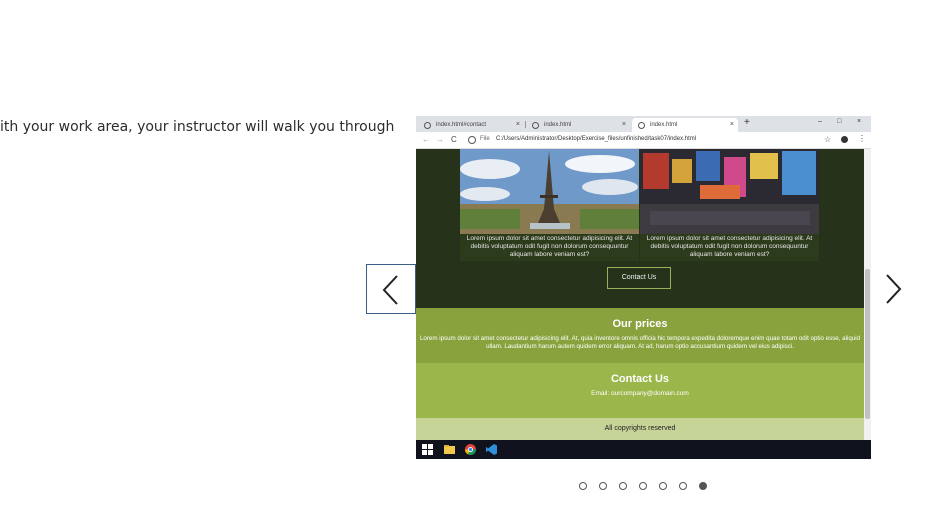 The width and height of the screenshot is (930, 515). I want to click on contact-email: Email: ourcompany@domain.com, so click(640, 393).